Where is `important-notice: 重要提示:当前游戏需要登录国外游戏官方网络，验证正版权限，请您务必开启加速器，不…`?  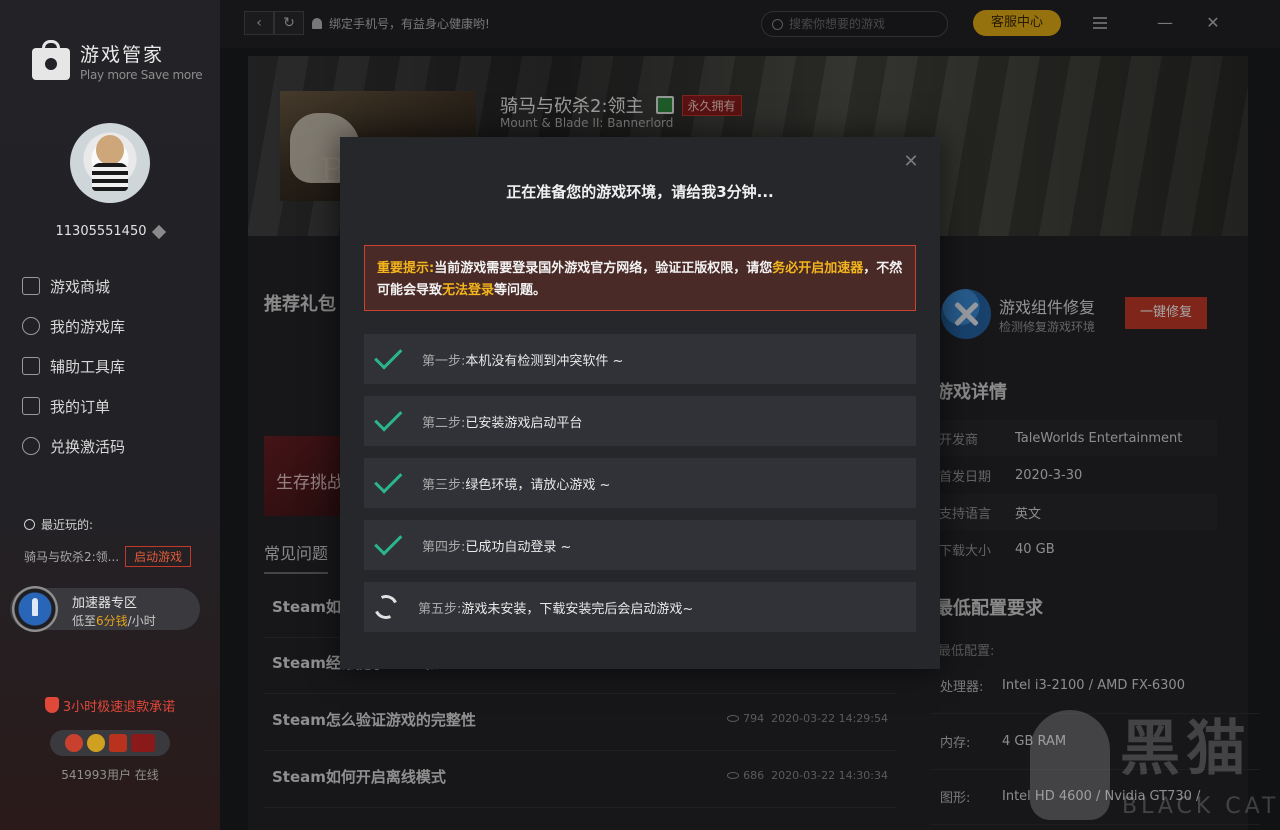 important-notice: 重要提示:当前游戏需要登录国外游戏官方网络，验证正版权限，请您务必开启加速器，不… is located at coordinates (640, 278).